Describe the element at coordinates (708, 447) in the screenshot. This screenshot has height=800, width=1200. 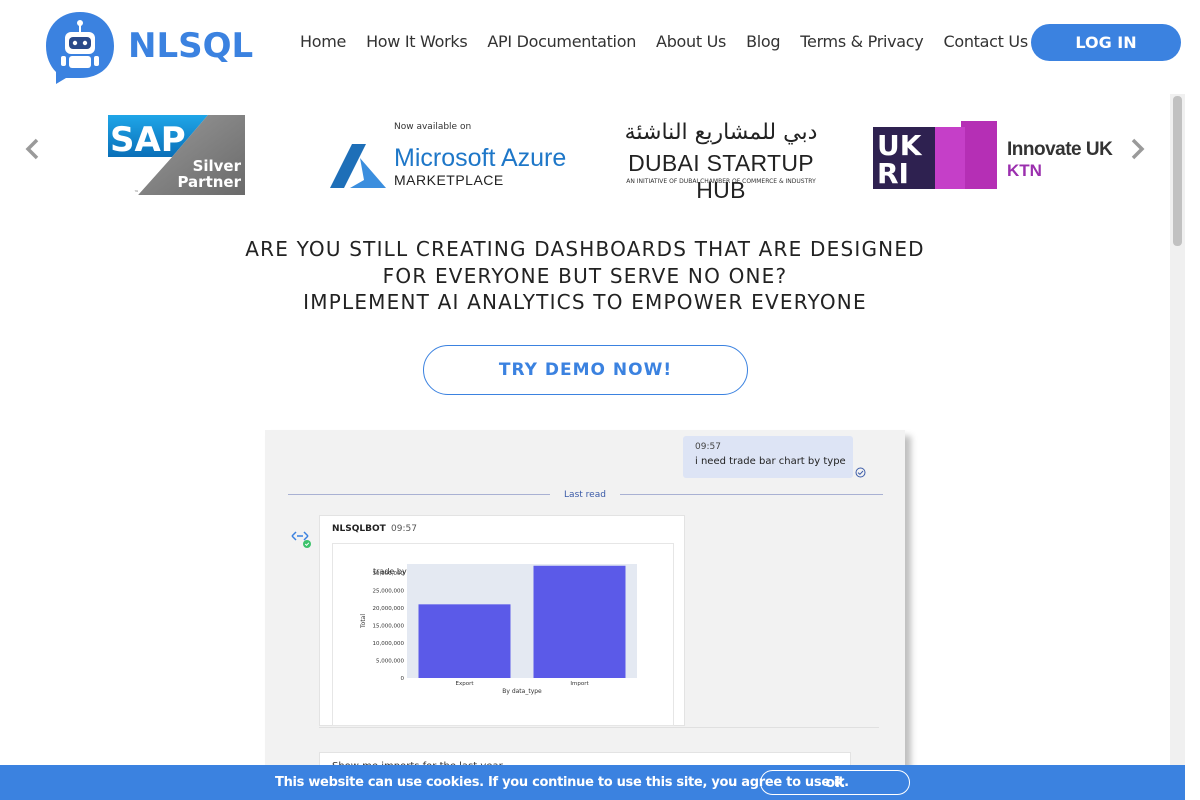
I see `user-message-time: 09:57` at that location.